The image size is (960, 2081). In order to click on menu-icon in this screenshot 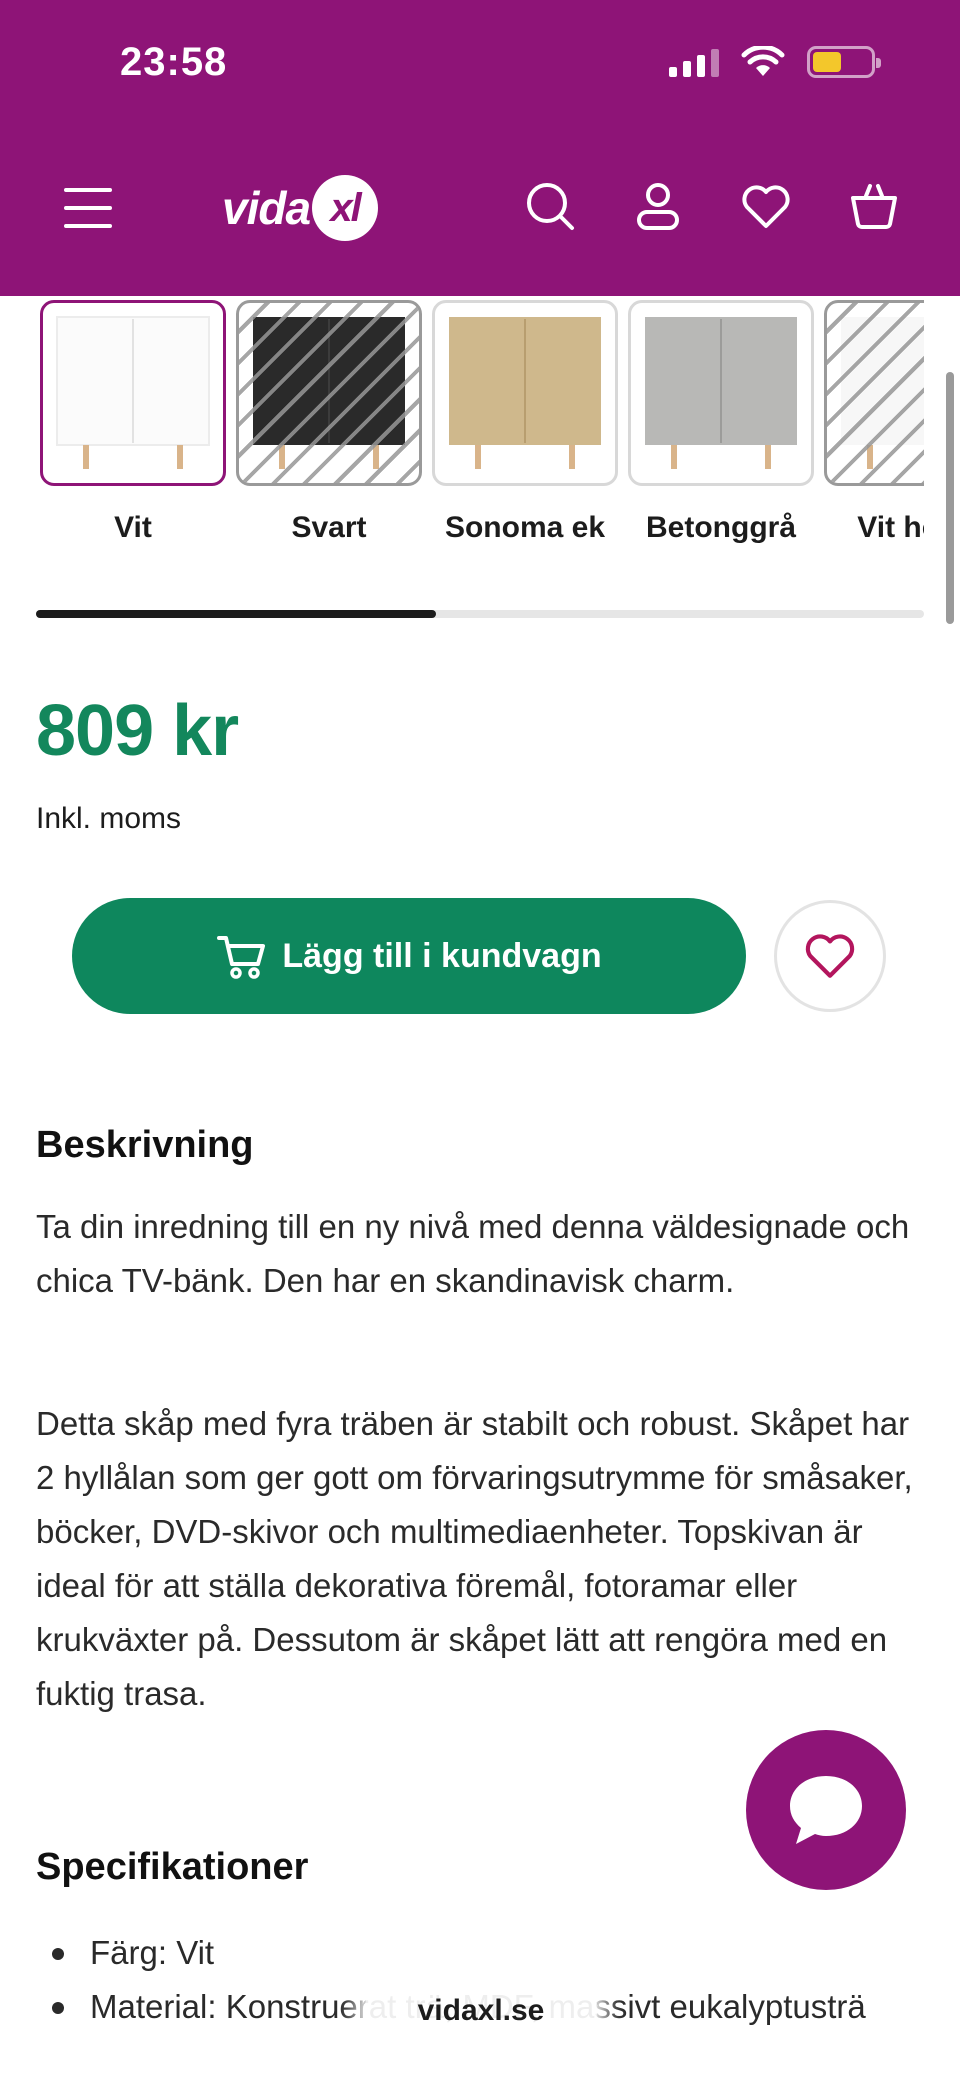, I will do `click(88, 208)`.